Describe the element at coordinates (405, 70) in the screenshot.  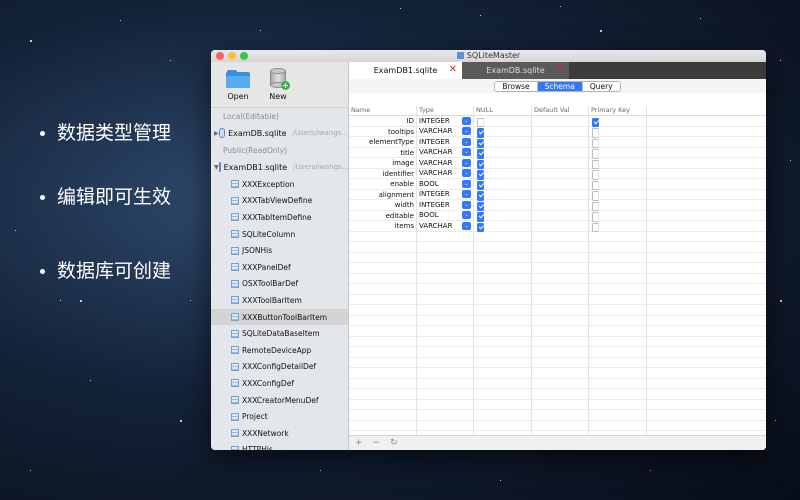
I see `tab-examdb1: ExamDB1.sqlite ✕` at that location.